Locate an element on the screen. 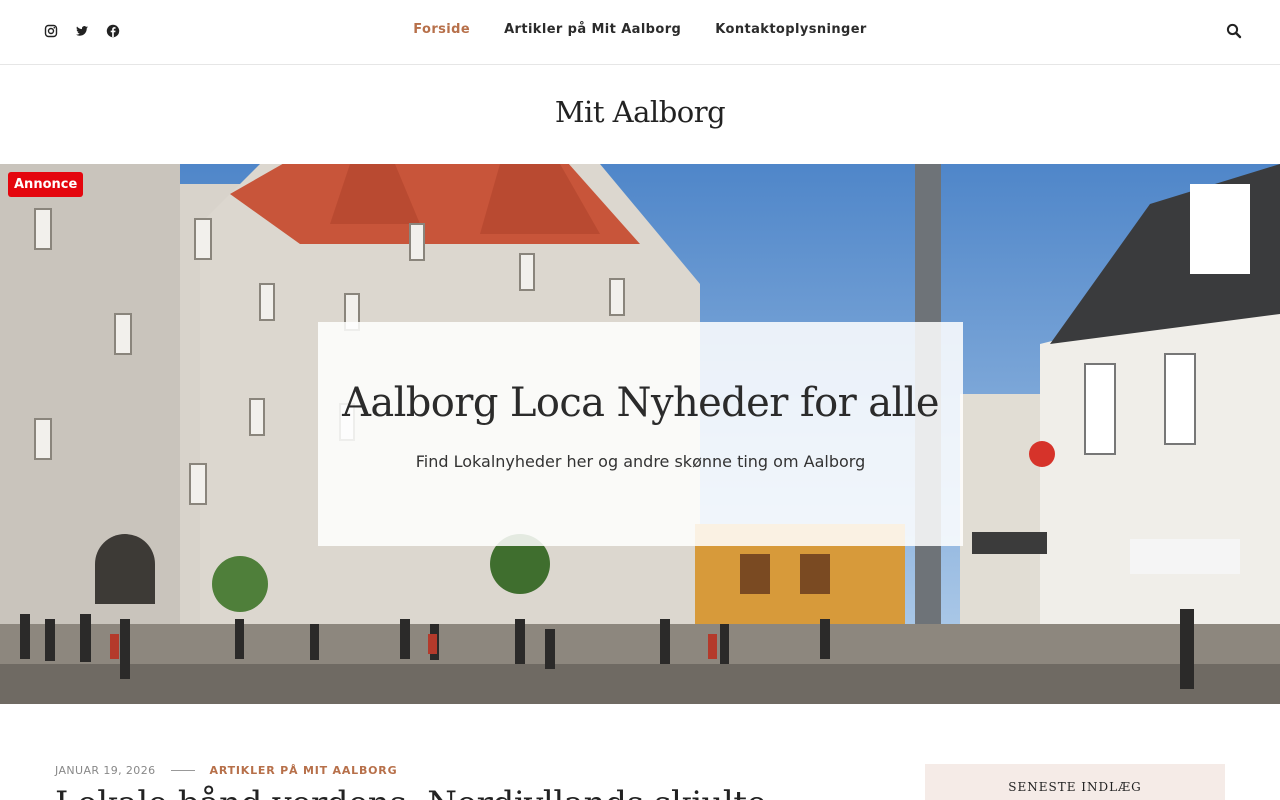 Image resolution: width=1280 pixels, height=800 pixels. nav-item-forside: Forside is located at coordinates (441, 29).